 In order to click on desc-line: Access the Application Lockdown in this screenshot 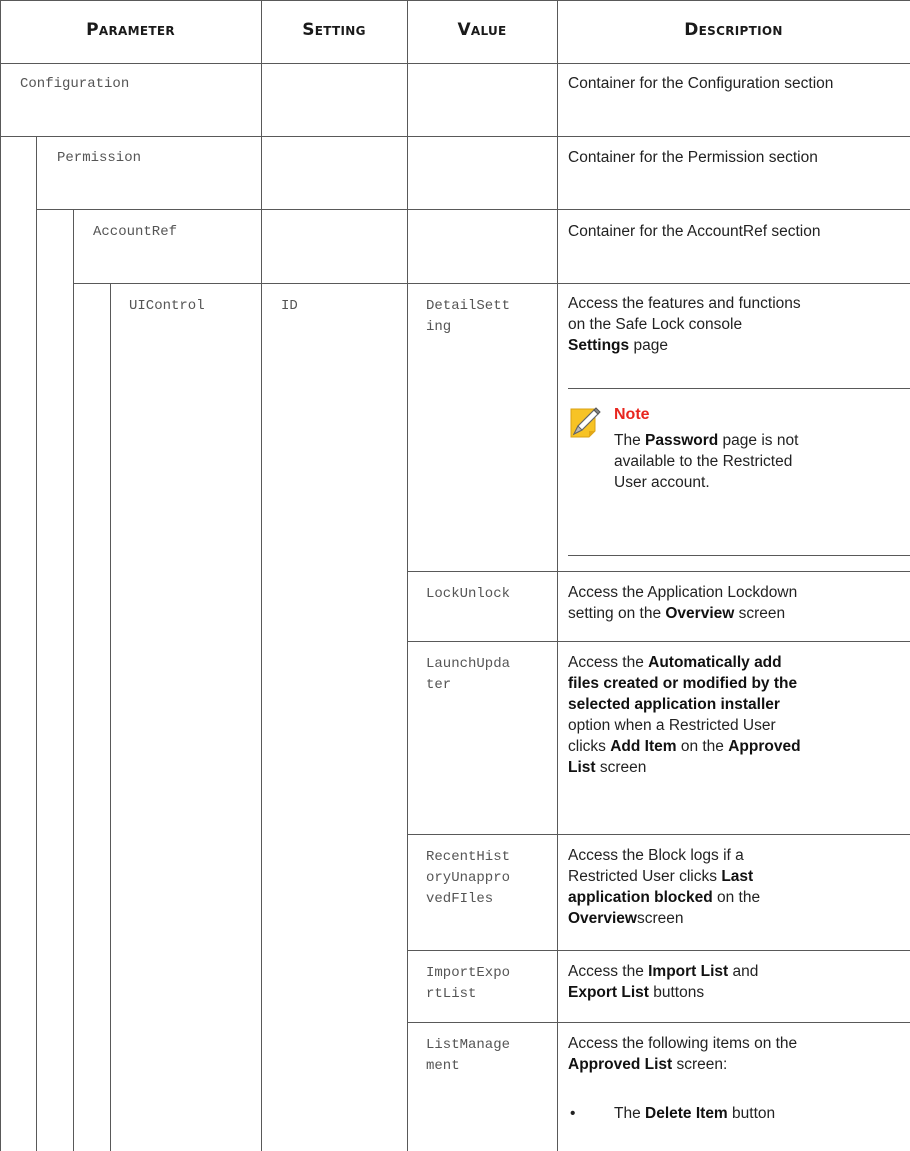, I will do `click(683, 592)`.